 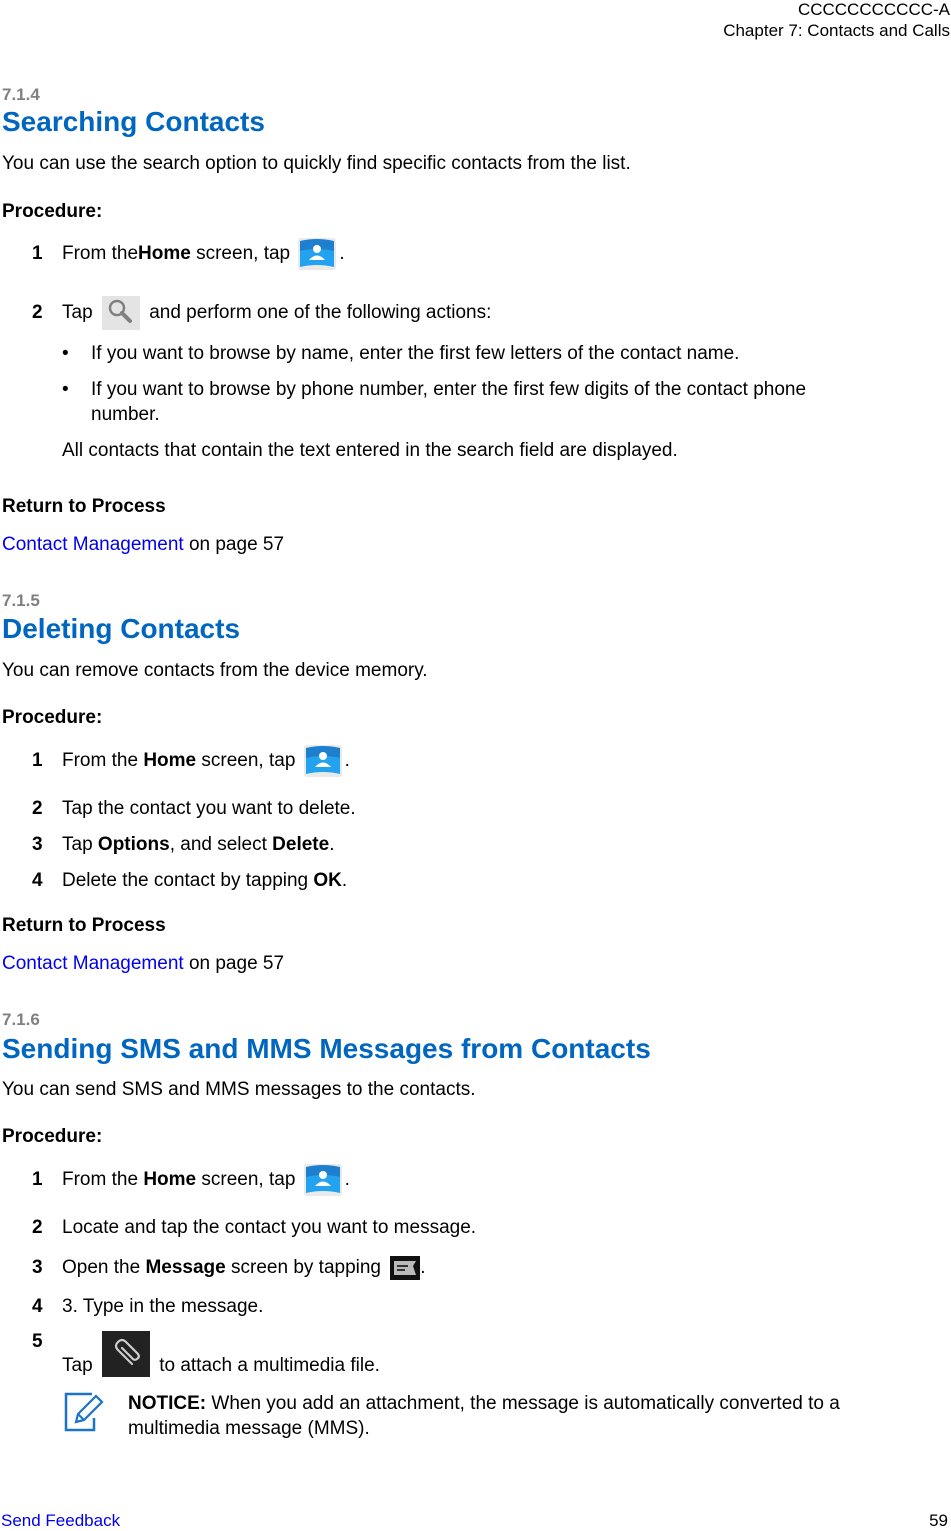 I want to click on step-text: Delete the contact by tapping, so click(x=188, y=880).